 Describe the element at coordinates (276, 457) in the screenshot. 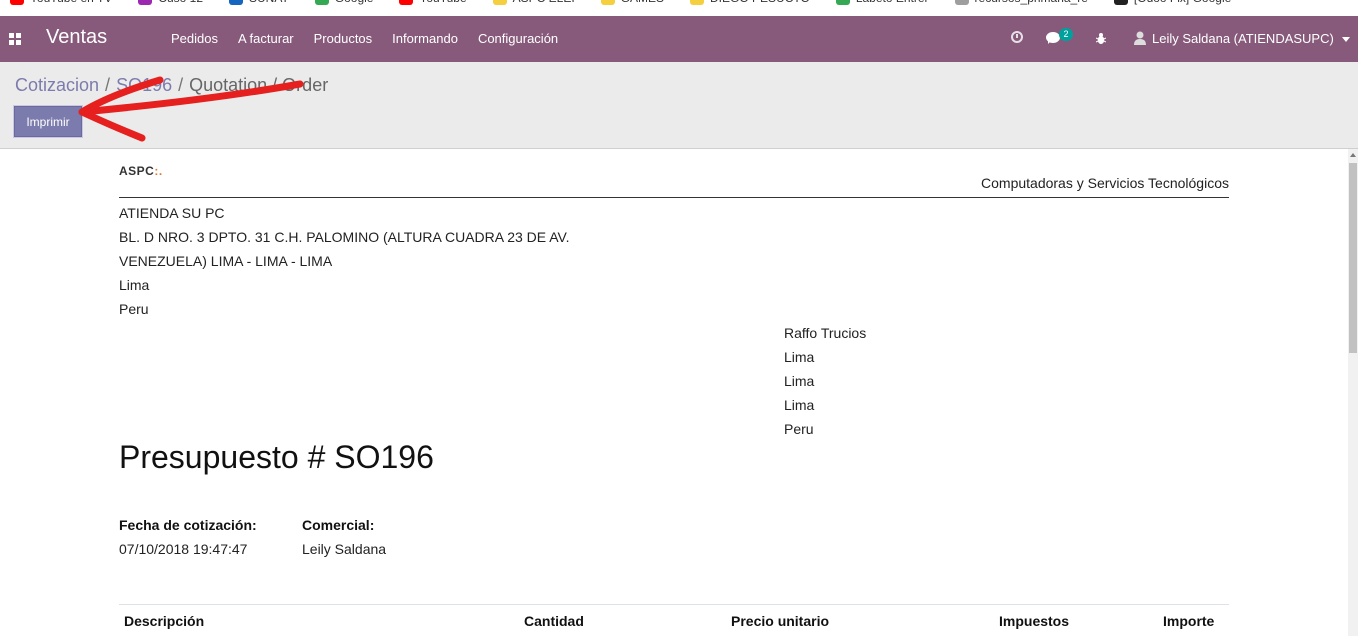

I see `document-title: Presupuesto # SO196` at that location.